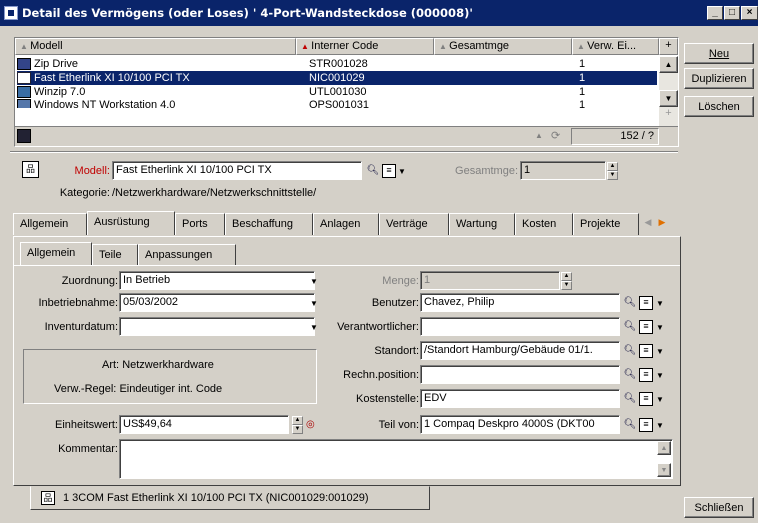 This screenshot has height=523, width=758. What do you see at coordinates (217, 280) in the screenshot?
I see `assignment-select: In Betrieb` at bounding box center [217, 280].